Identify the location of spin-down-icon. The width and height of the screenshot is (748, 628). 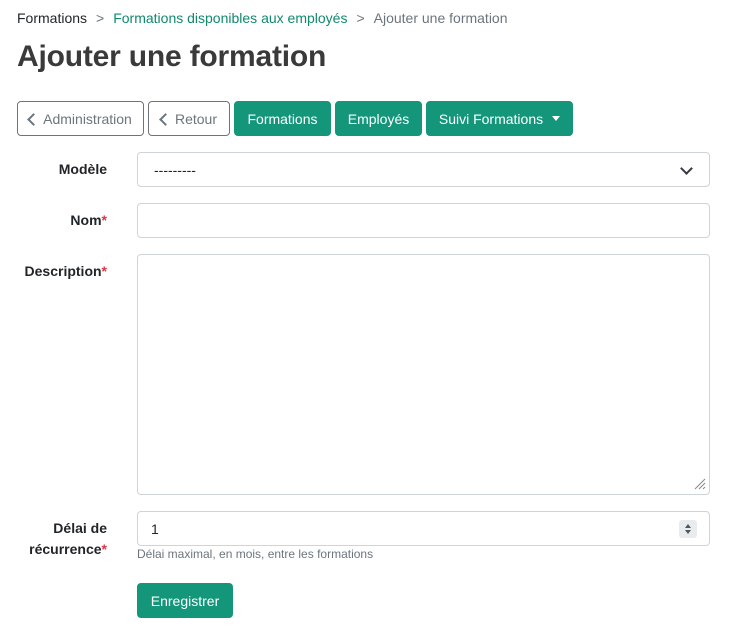
(688, 532).